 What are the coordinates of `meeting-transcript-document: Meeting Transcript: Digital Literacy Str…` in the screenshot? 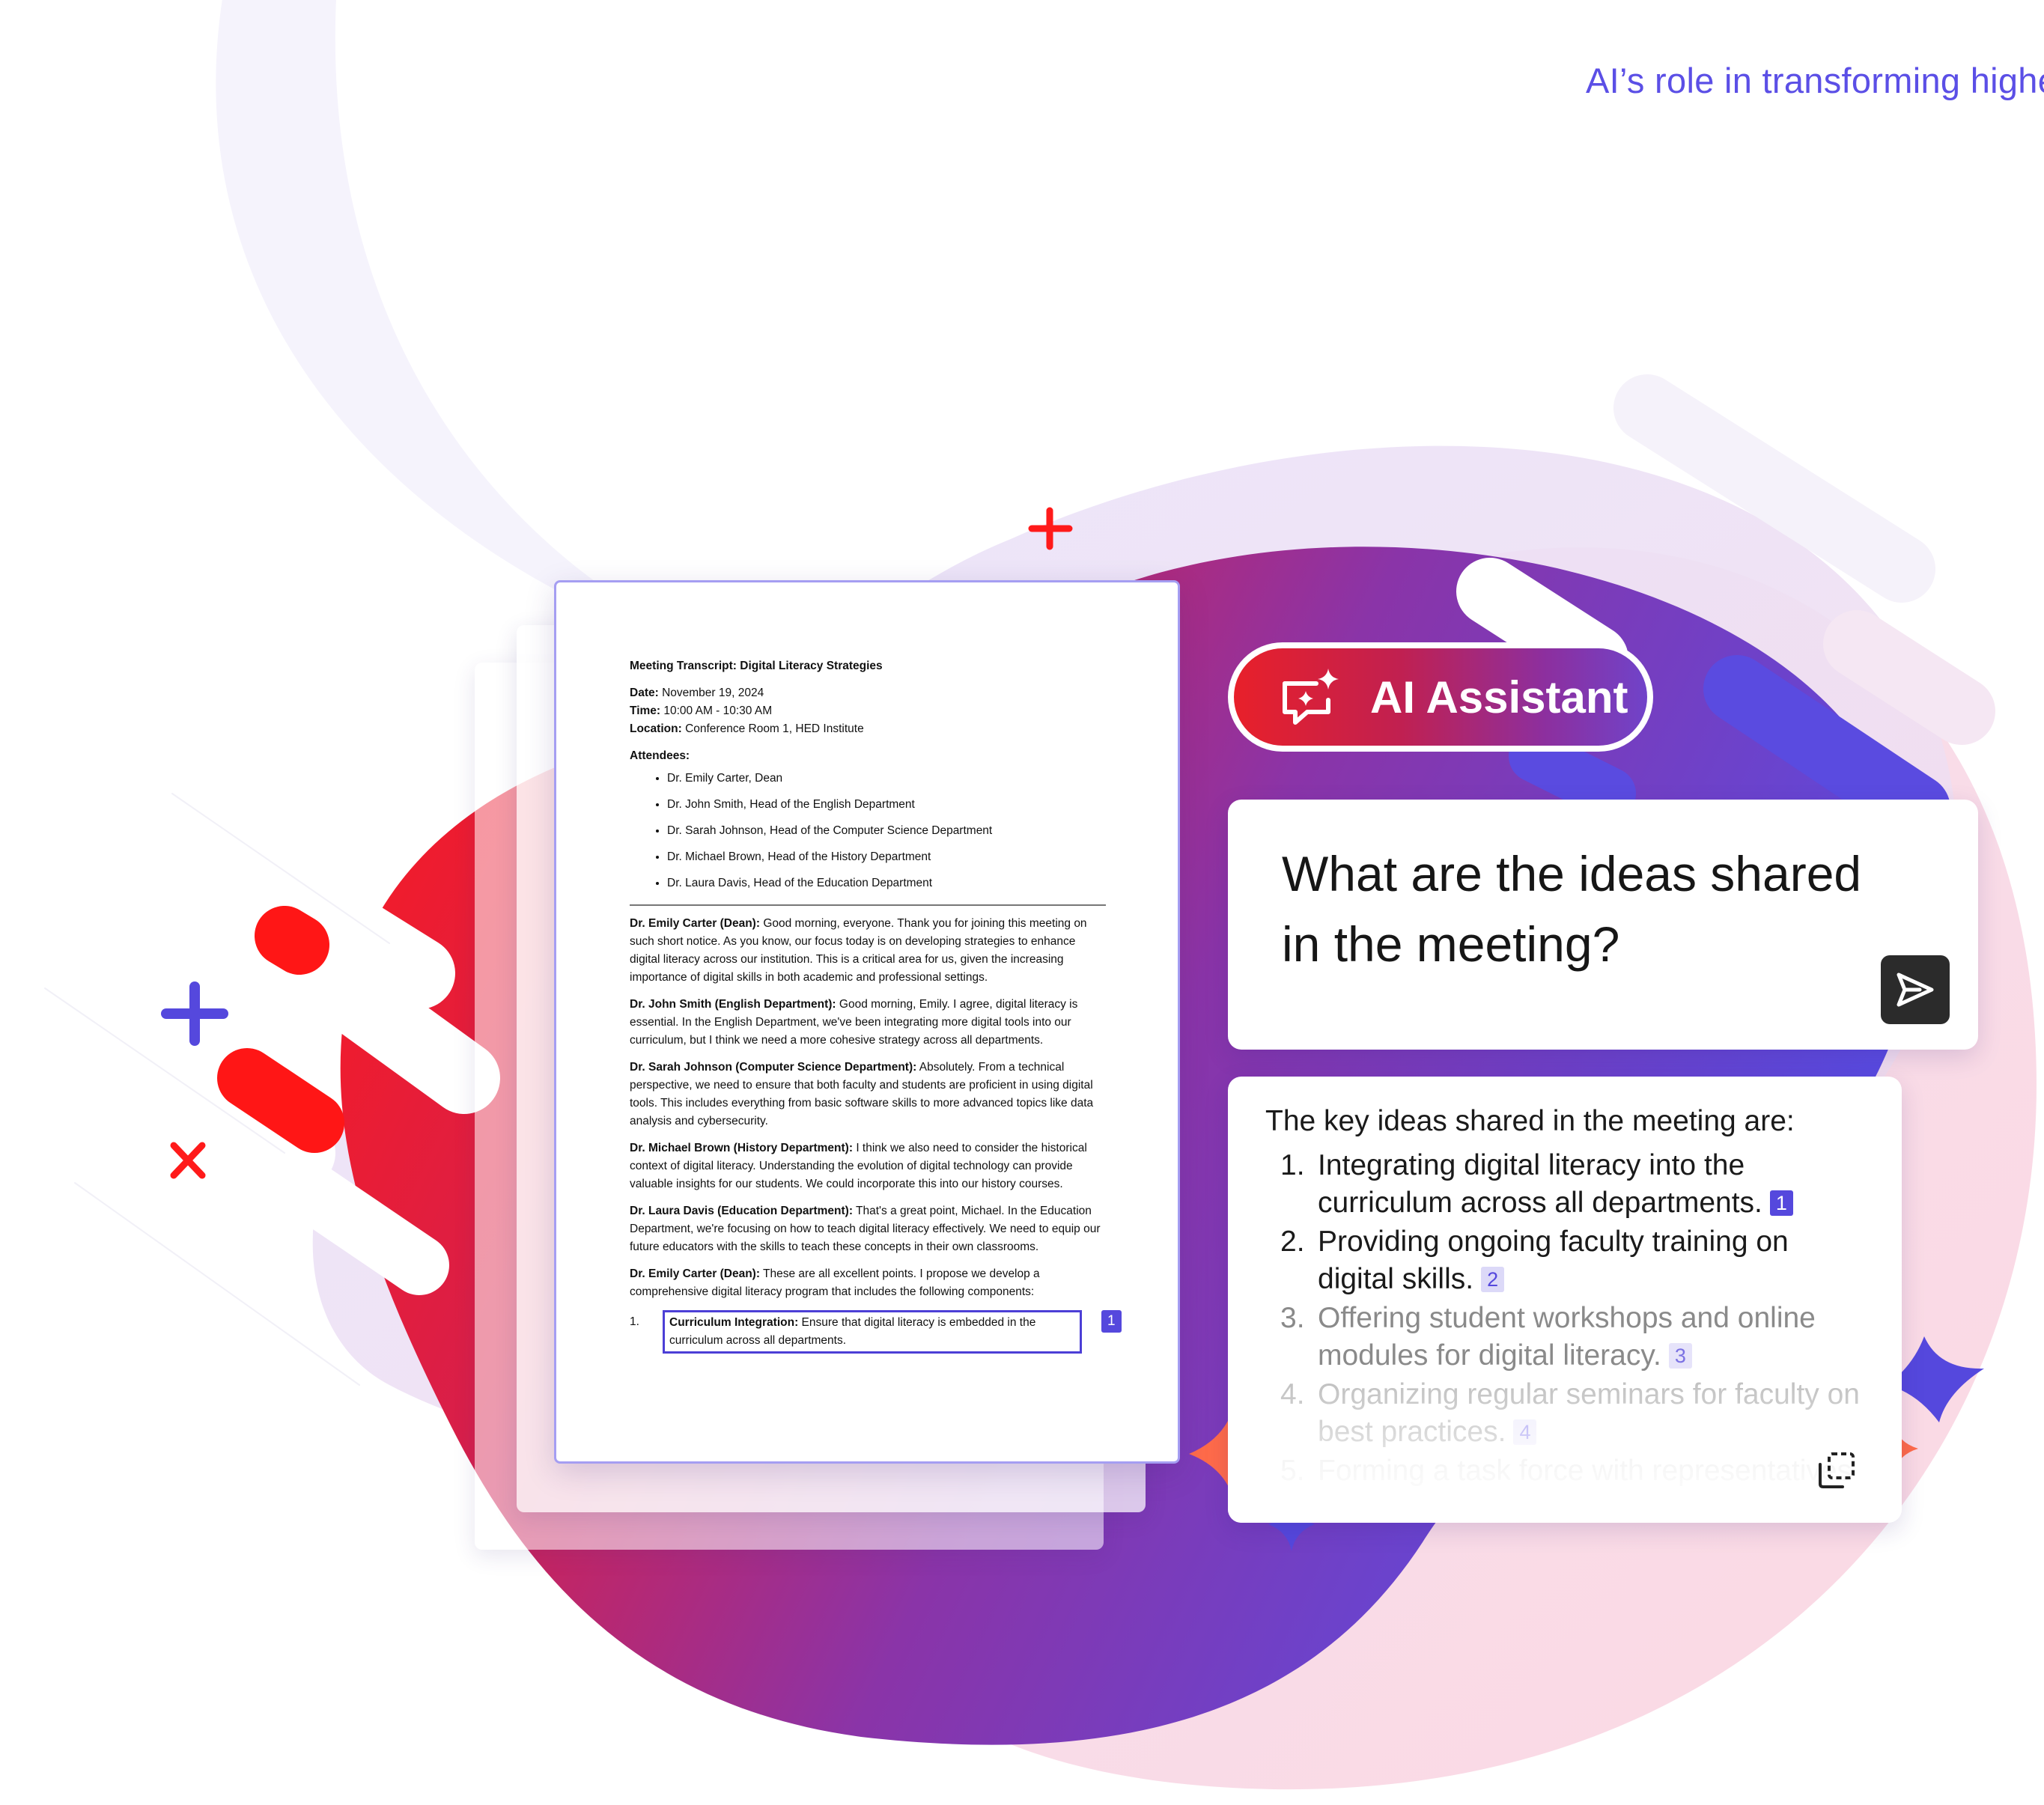 It's located at (867, 1022).